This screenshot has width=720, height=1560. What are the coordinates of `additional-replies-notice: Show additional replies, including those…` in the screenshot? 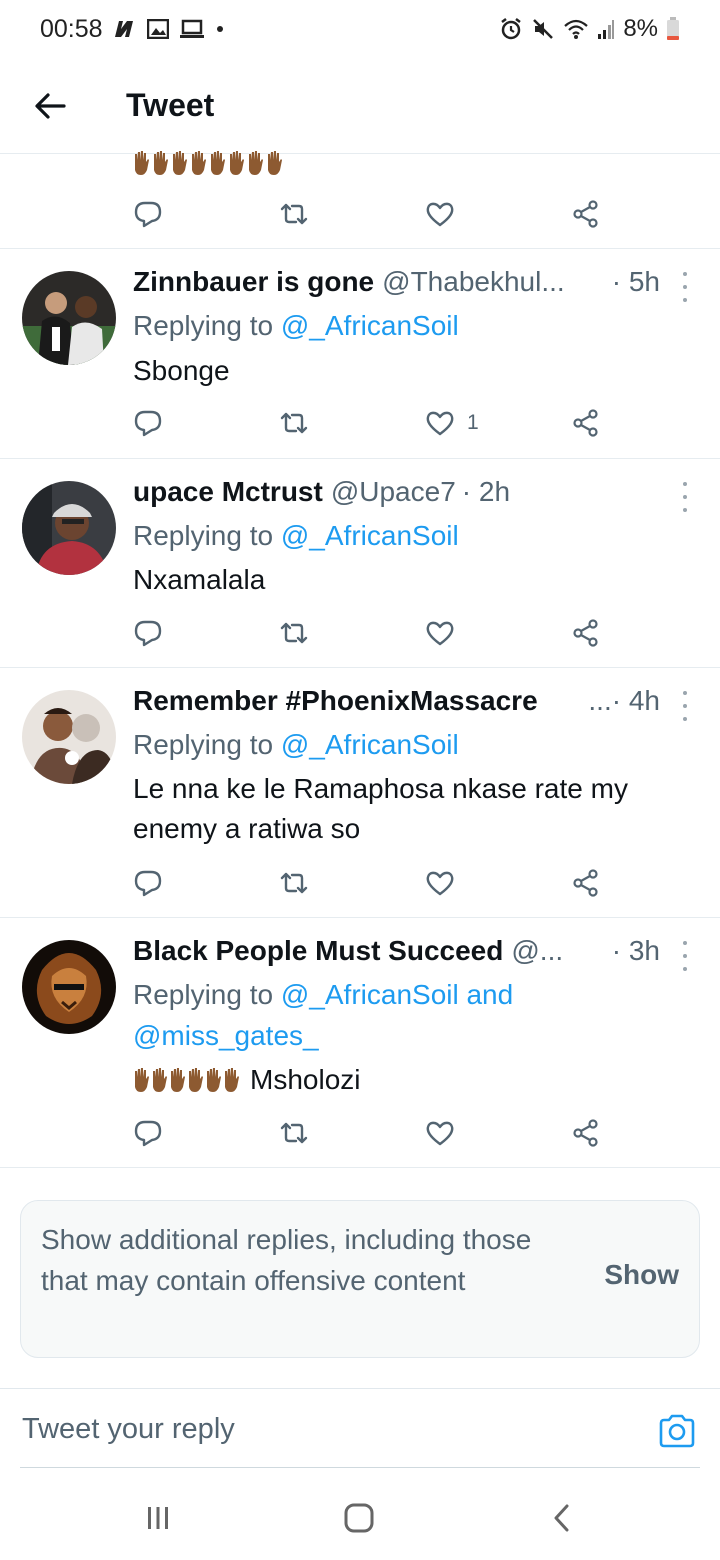 It's located at (286, 1260).